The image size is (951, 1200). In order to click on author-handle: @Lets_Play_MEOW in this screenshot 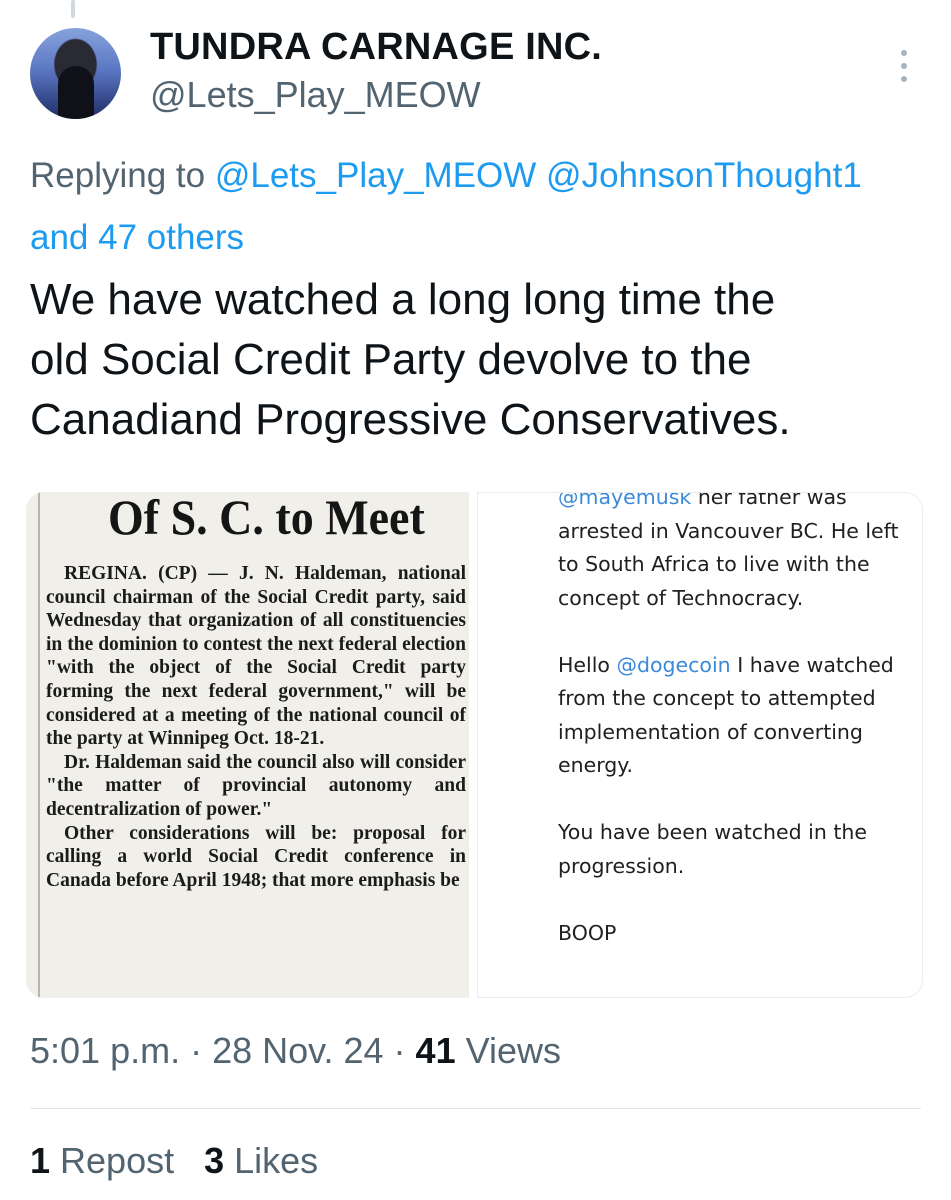, I will do `click(315, 95)`.